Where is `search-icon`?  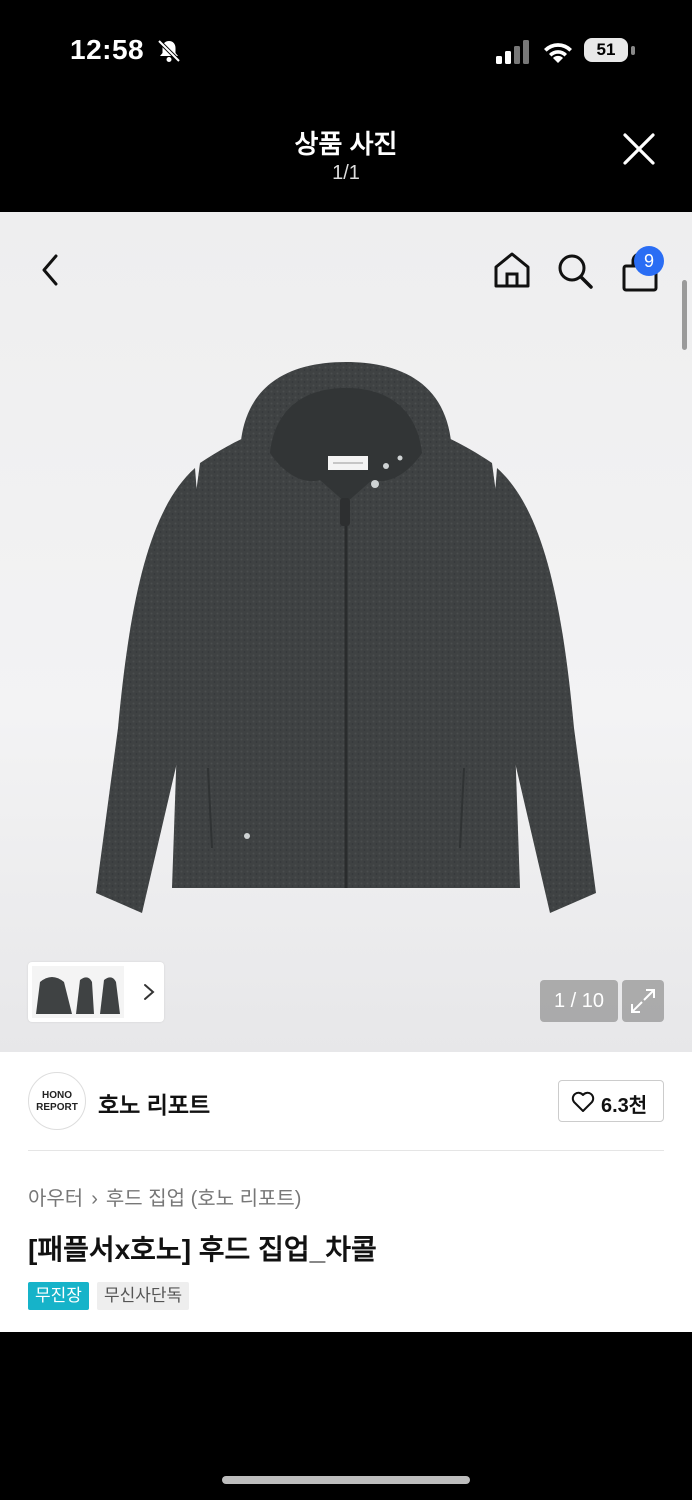
search-icon is located at coordinates (575, 271).